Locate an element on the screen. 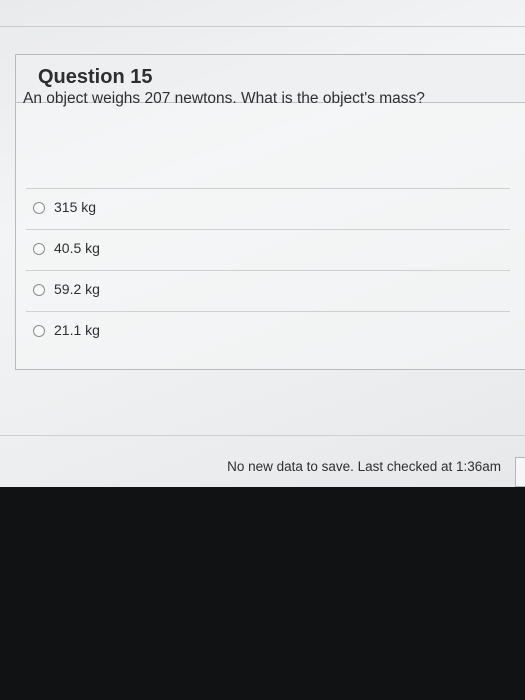 The height and width of the screenshot is (700, 525). answer-label: 21.1 kg is located at coordinates (77, 330).